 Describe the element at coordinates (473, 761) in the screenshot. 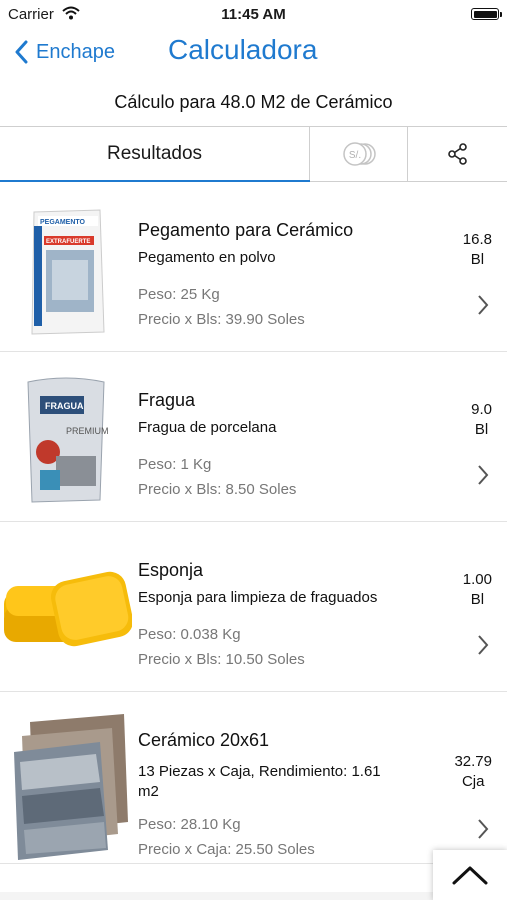

I see `quantity-value: 32.79` at that location.